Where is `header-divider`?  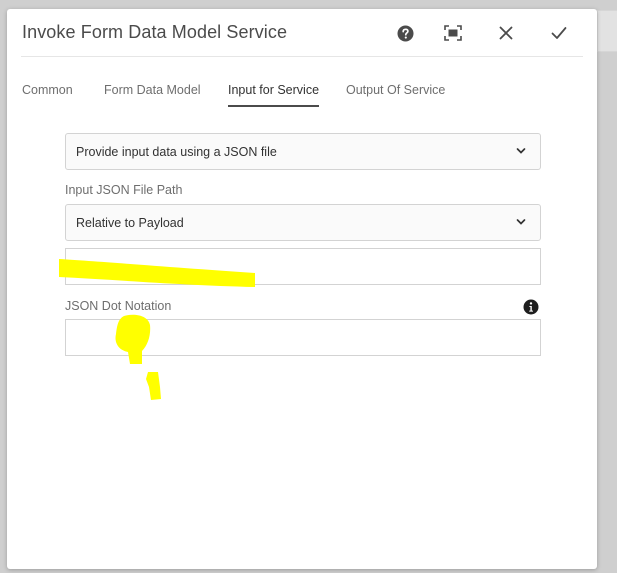
header-divider is located at coordinates (302, 56).